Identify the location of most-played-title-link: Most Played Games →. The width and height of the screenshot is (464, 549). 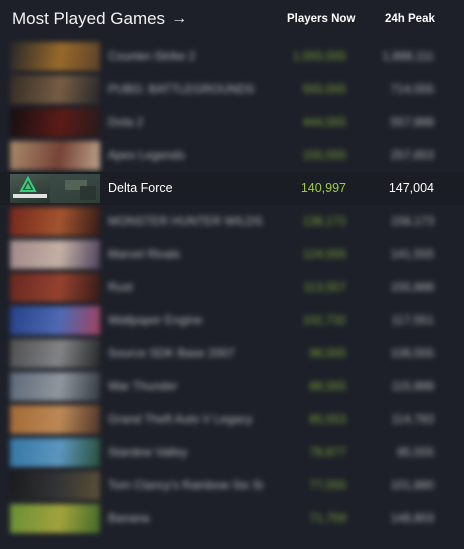
(99, 19).